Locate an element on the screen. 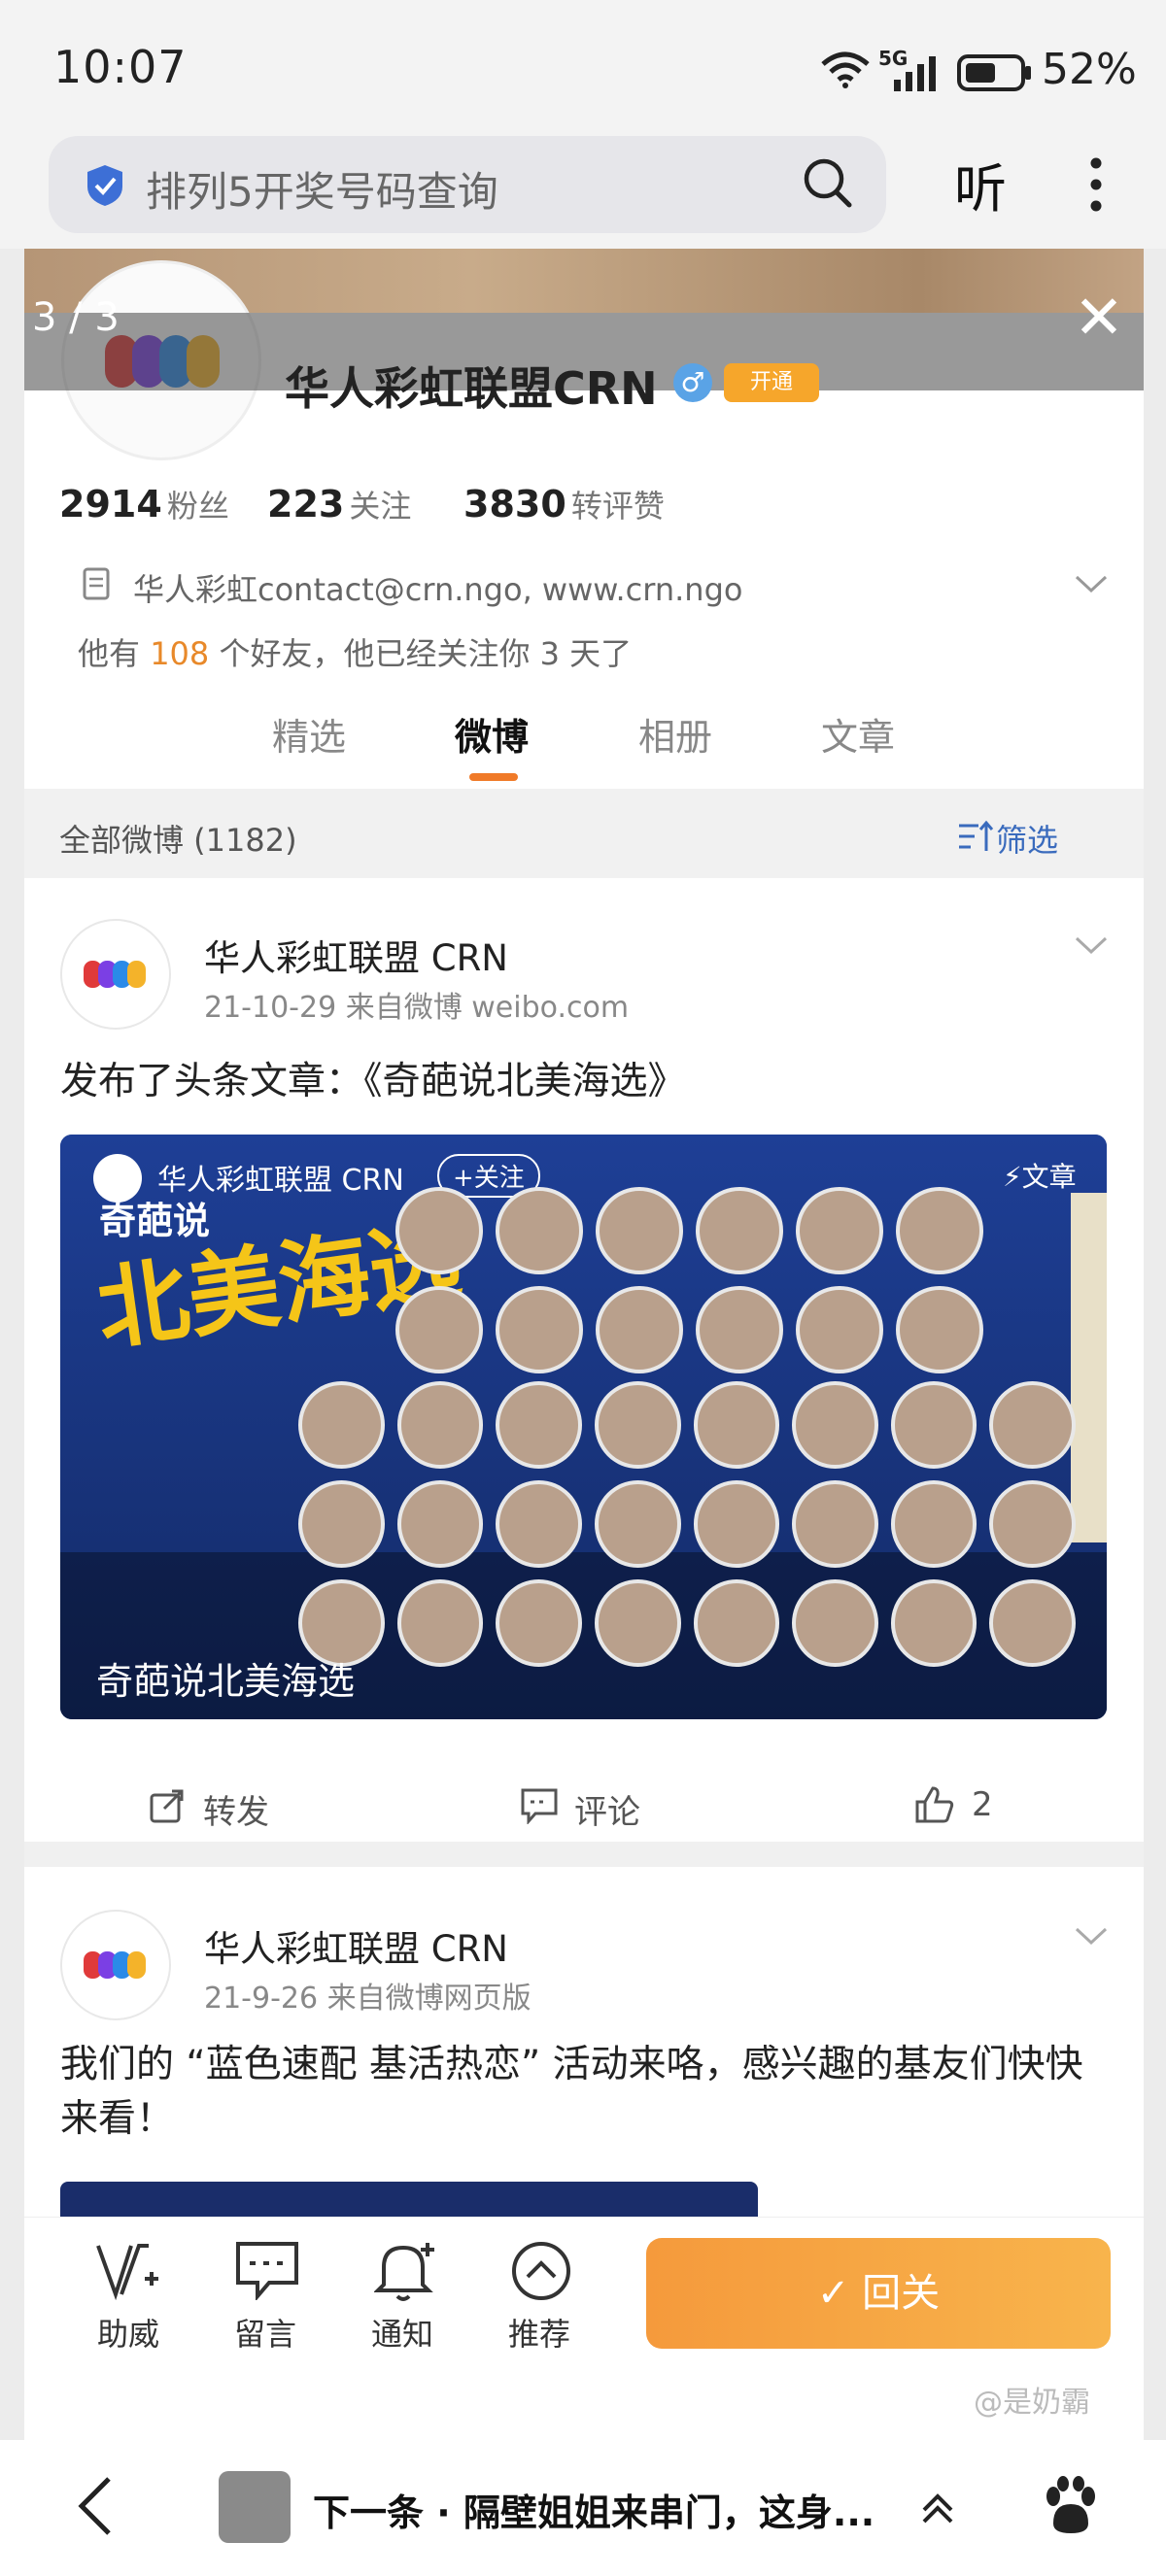 This screenshot has height=2576, width=1166. recommend-icon is located at coordinates (541, 2271).